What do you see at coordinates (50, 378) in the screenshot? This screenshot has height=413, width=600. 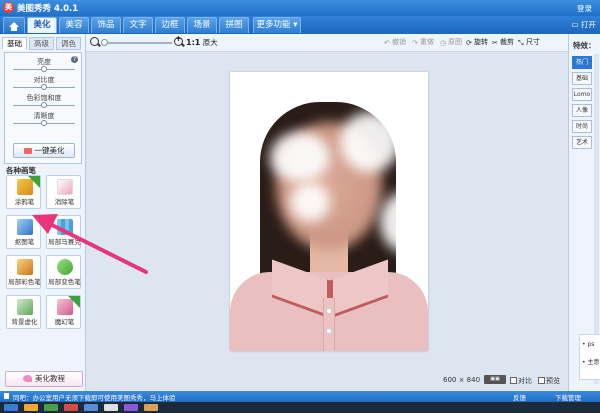 I see `tutorial-label: 美化教程` at bounding box center [50, 378].